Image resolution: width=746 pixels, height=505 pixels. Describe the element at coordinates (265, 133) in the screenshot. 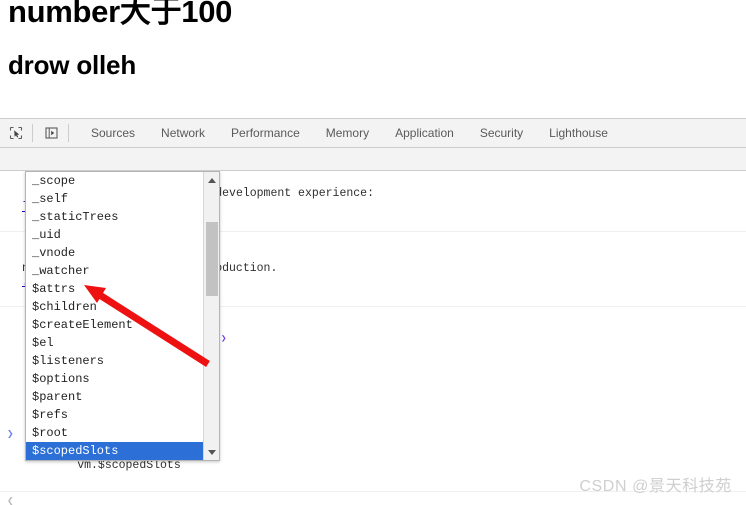

I see `tab-performance: Performance` at that location.